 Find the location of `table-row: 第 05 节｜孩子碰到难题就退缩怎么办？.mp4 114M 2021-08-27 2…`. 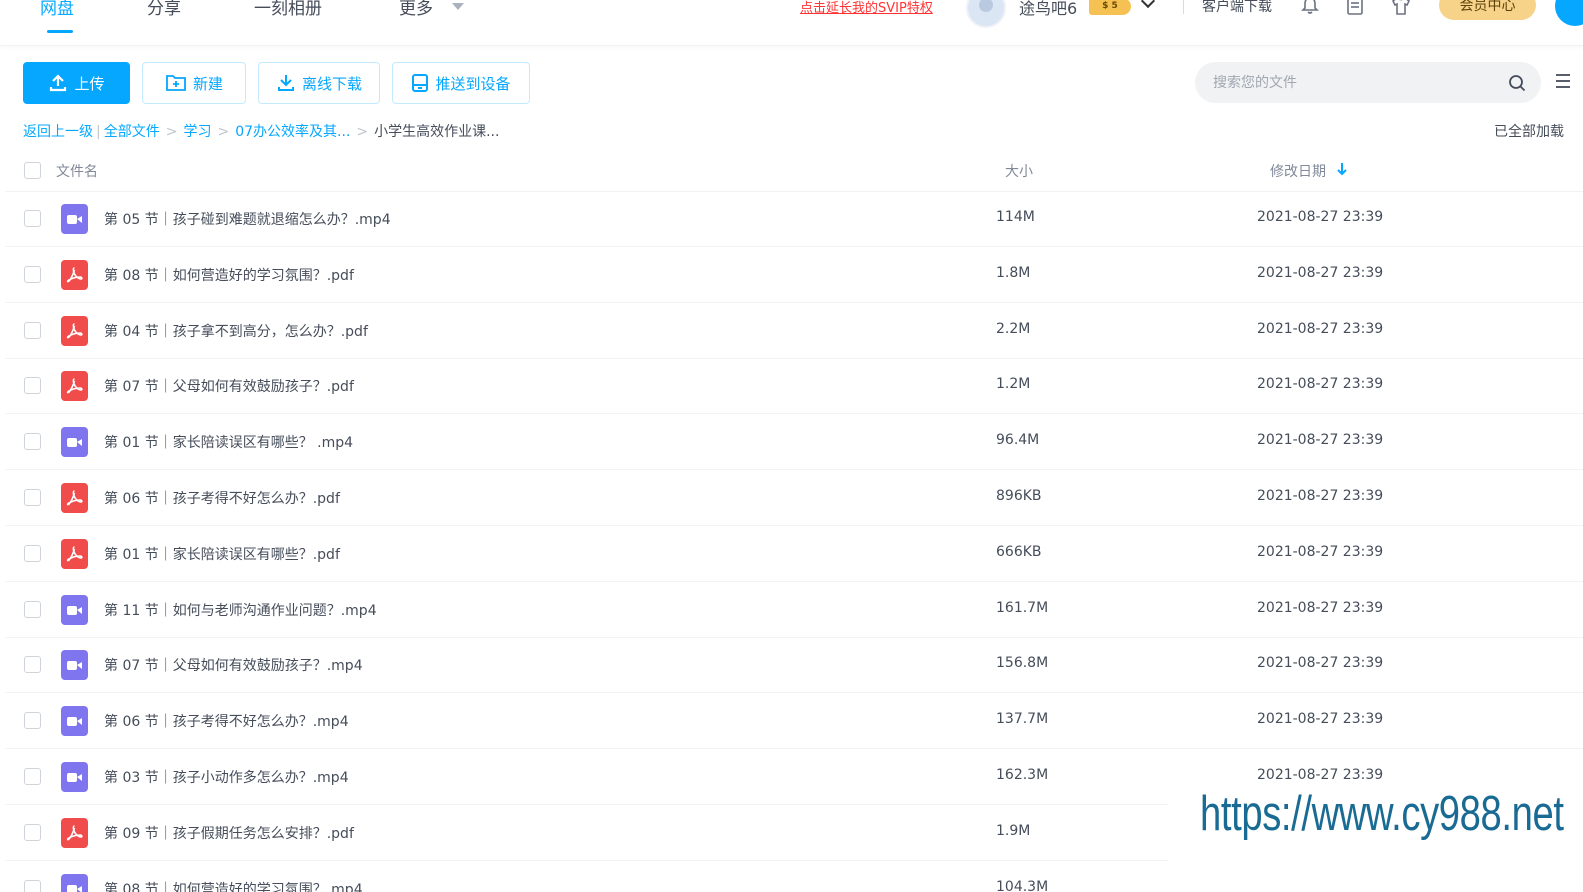

table-row: 第 05 节｜孩子碰到难题就退缩怎么办？.mp4 114M 2021-08-27 2… is located at coordinates (794, 219).